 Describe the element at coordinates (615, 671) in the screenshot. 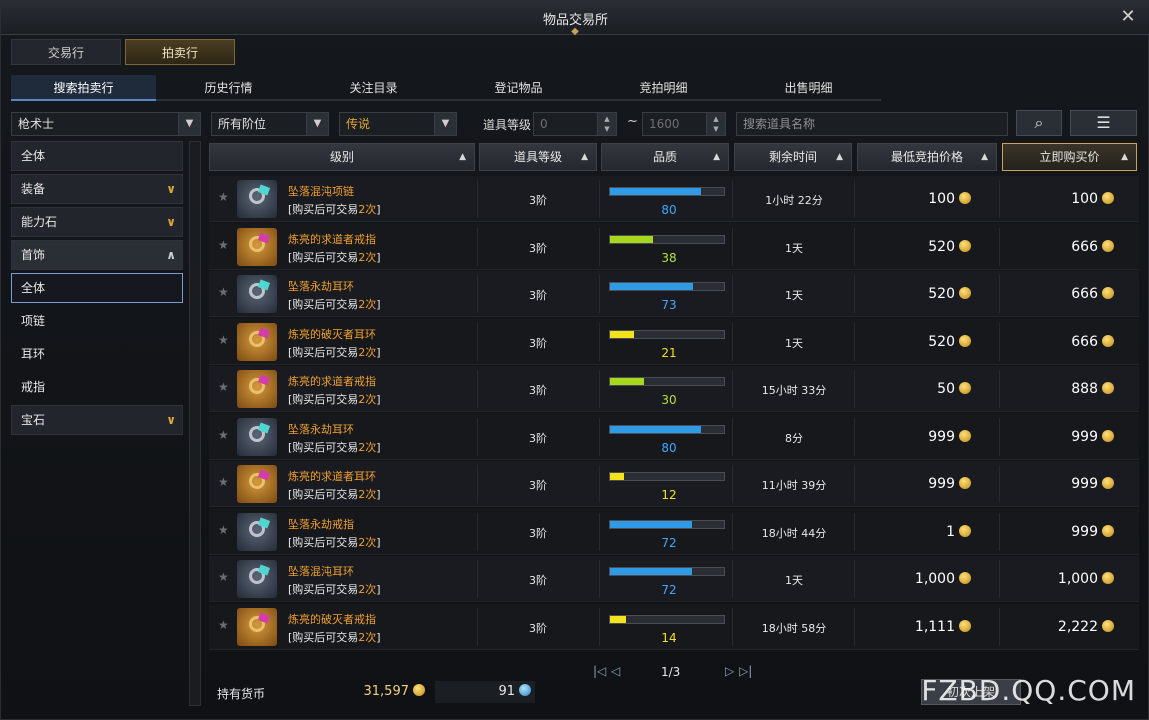

I see `prev-page-button: ◁` at that location.